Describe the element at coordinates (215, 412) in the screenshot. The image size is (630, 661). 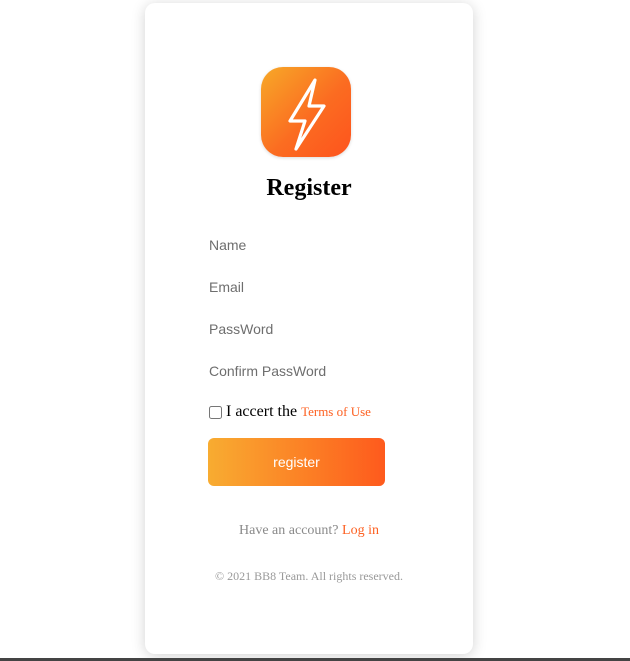
I see `terms-checkbox` at that location.